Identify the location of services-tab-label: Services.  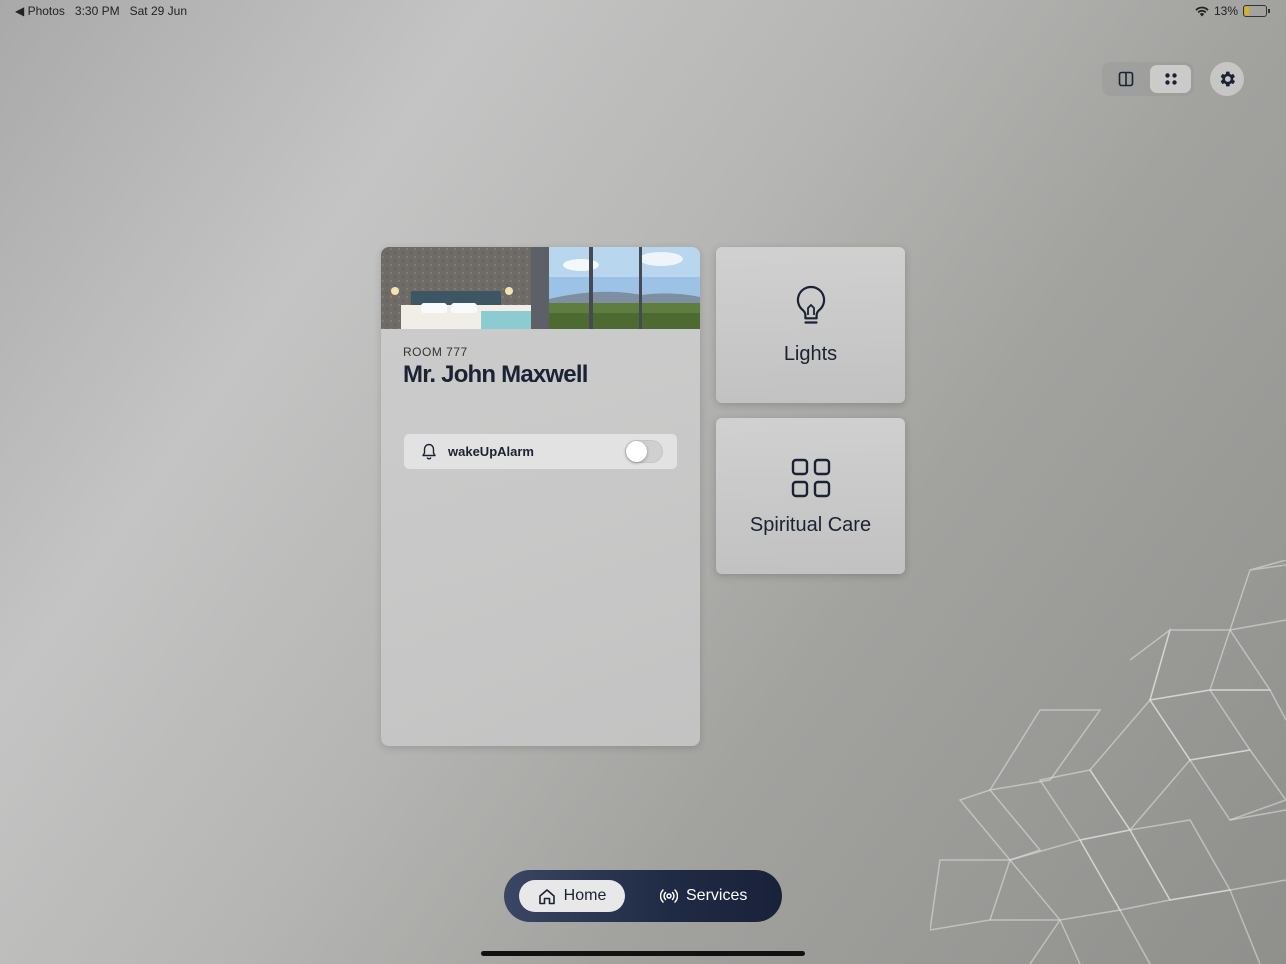
(717, 895).